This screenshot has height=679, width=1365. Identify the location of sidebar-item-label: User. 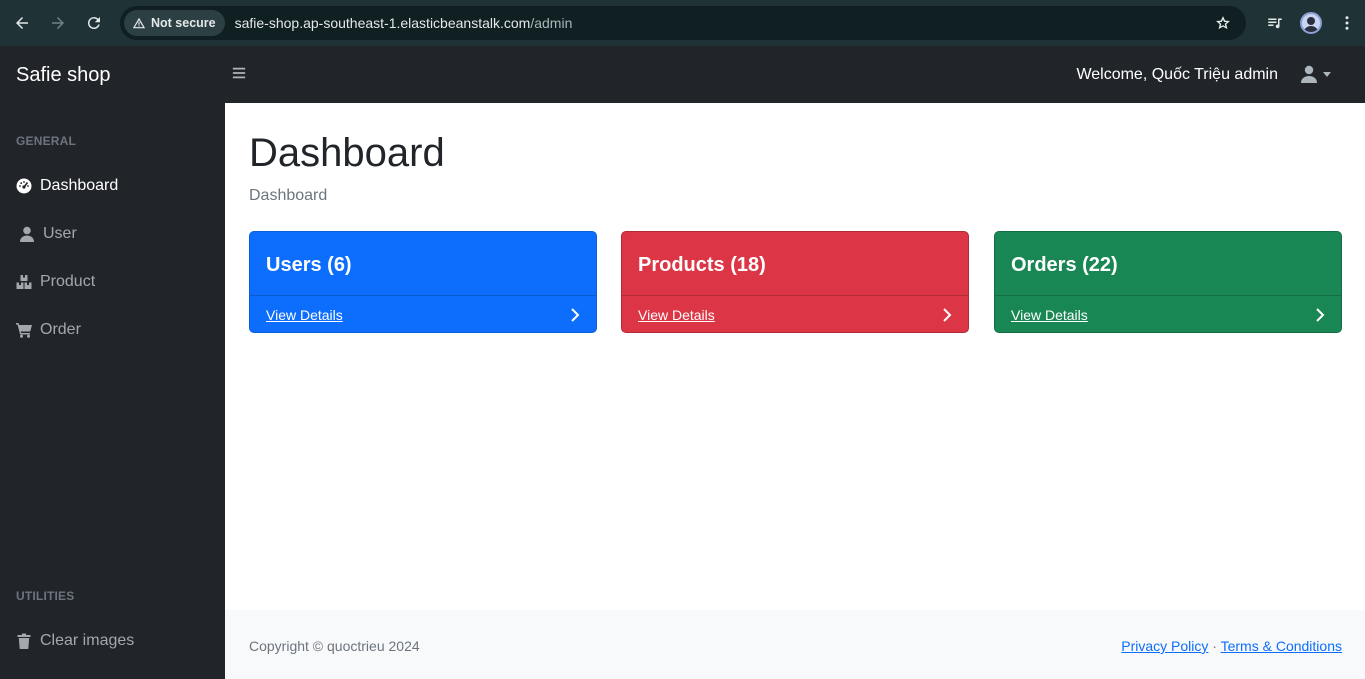
(60, 233).